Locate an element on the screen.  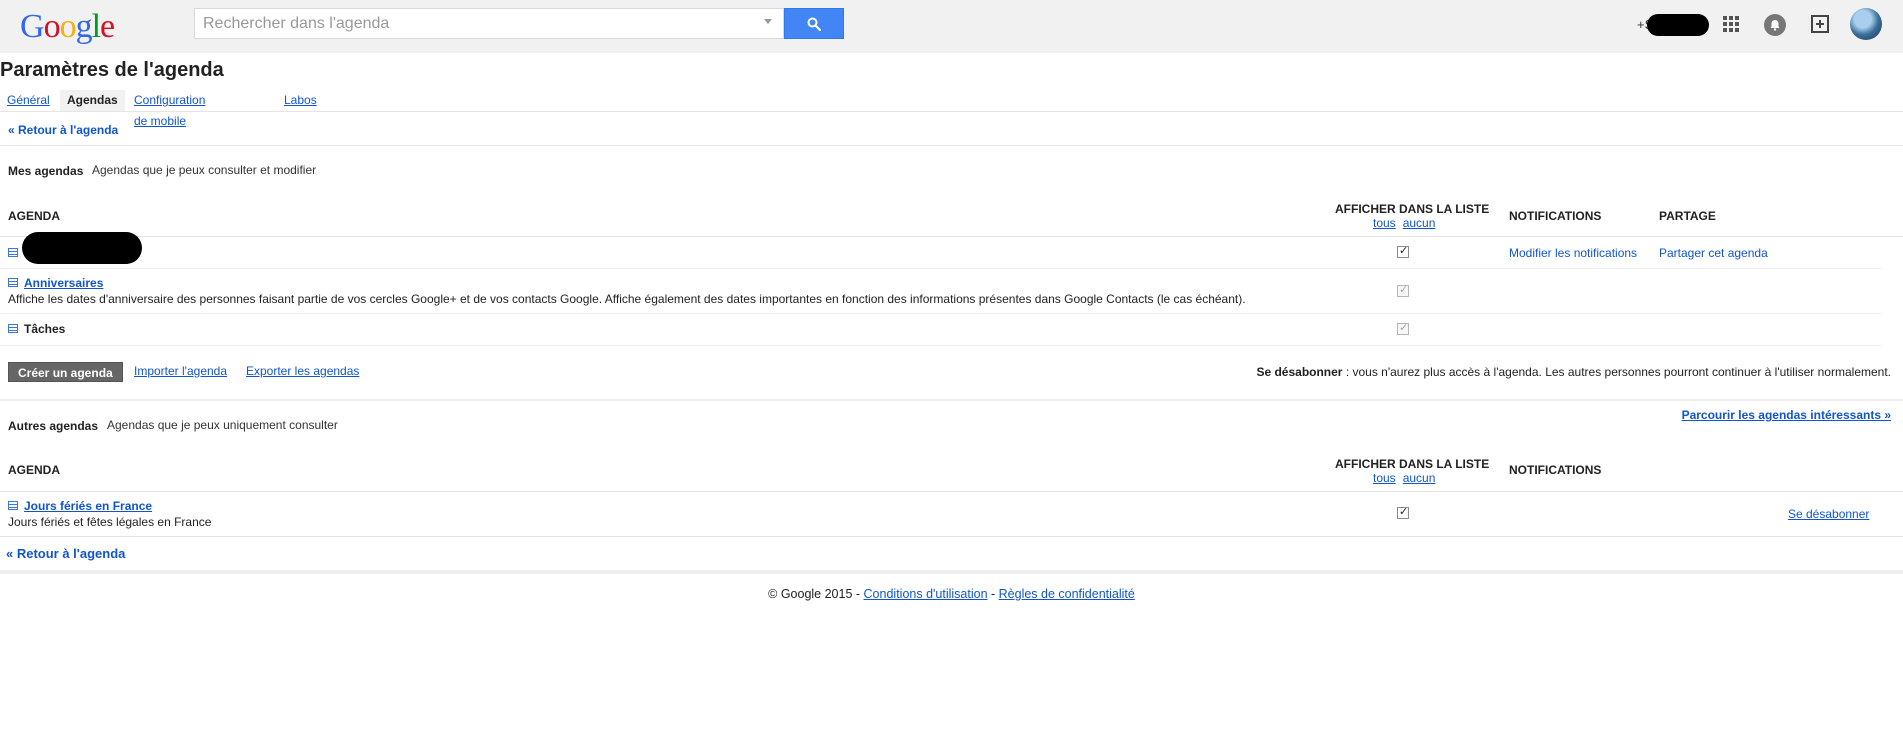
edit-notifications-link: Modifier les notifications is located at coordinates (1573, 253).